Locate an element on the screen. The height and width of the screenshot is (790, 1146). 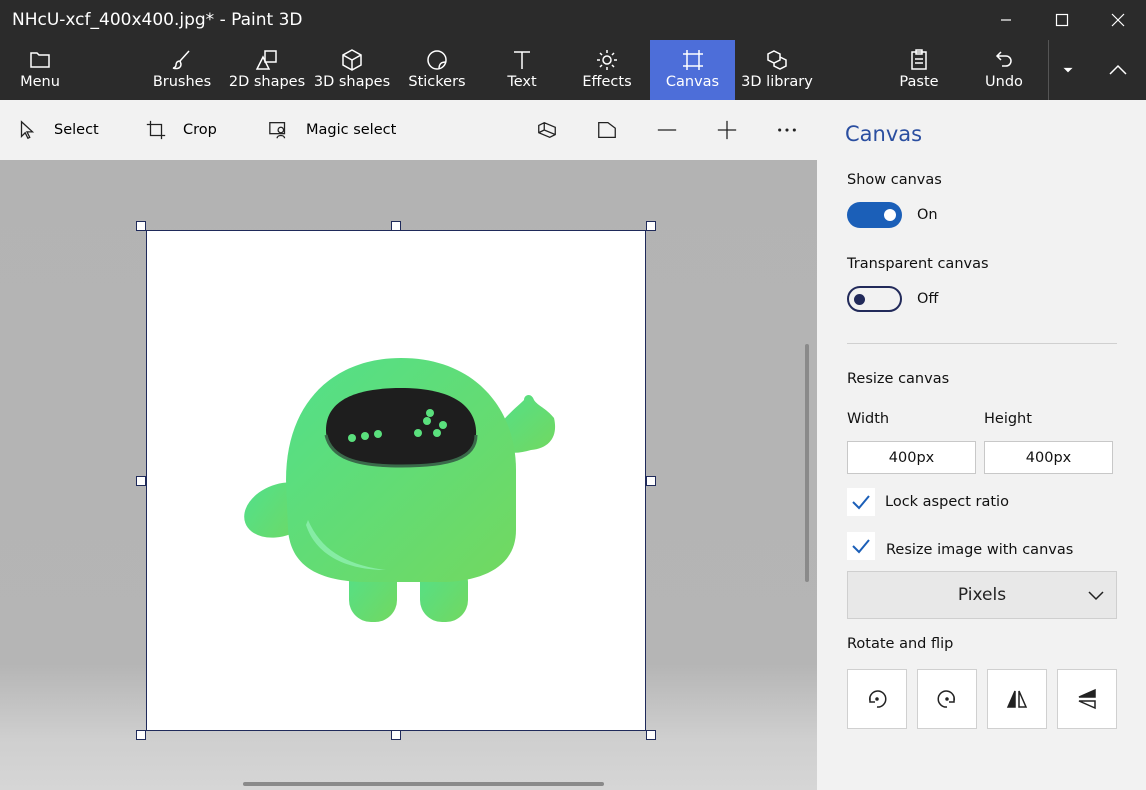
zoom-out-button is located at coordinates (667, 130).